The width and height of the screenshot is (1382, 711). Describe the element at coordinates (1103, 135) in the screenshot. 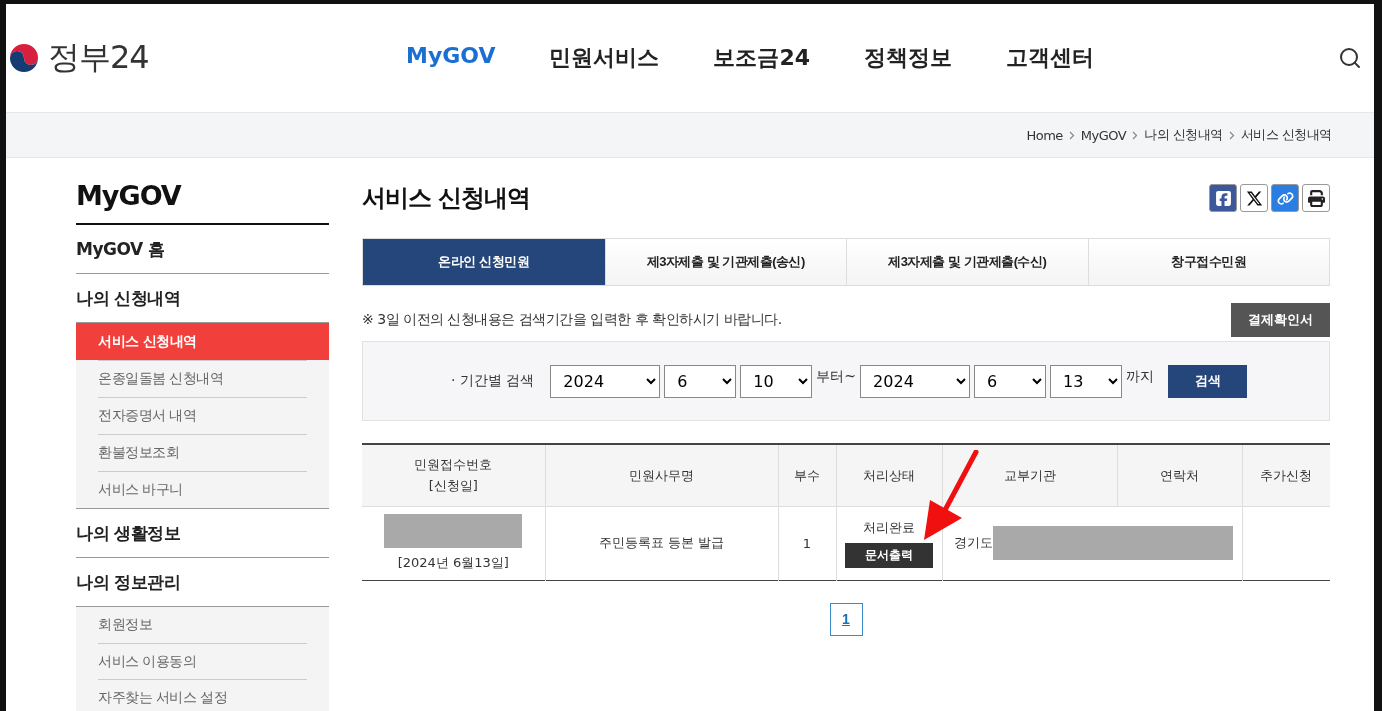

I see `breadcrumb-link: MyGOV` at that location.